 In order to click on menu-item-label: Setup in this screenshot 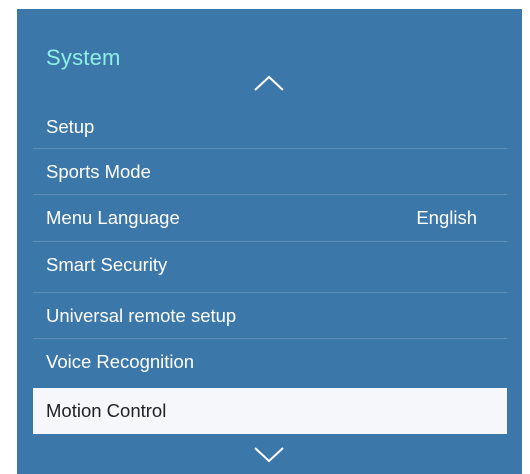, I will do `click(70, 126)`.